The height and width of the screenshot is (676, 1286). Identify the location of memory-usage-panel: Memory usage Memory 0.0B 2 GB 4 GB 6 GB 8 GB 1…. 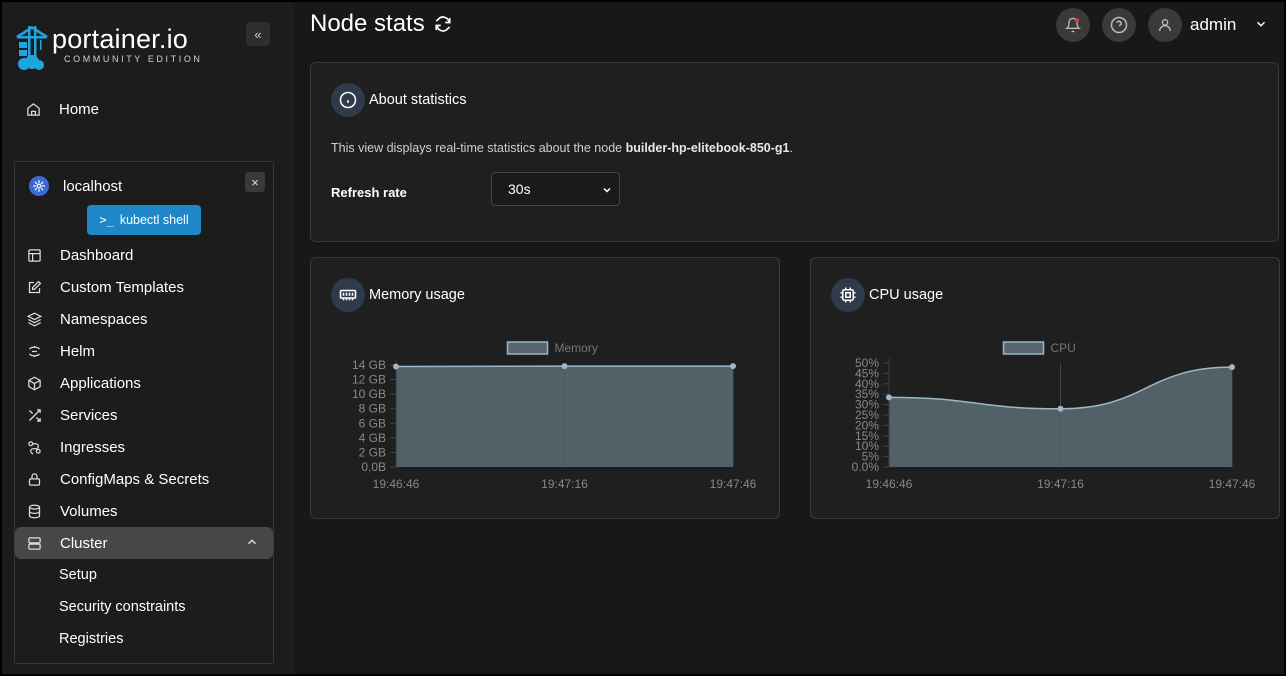
(545, 388).